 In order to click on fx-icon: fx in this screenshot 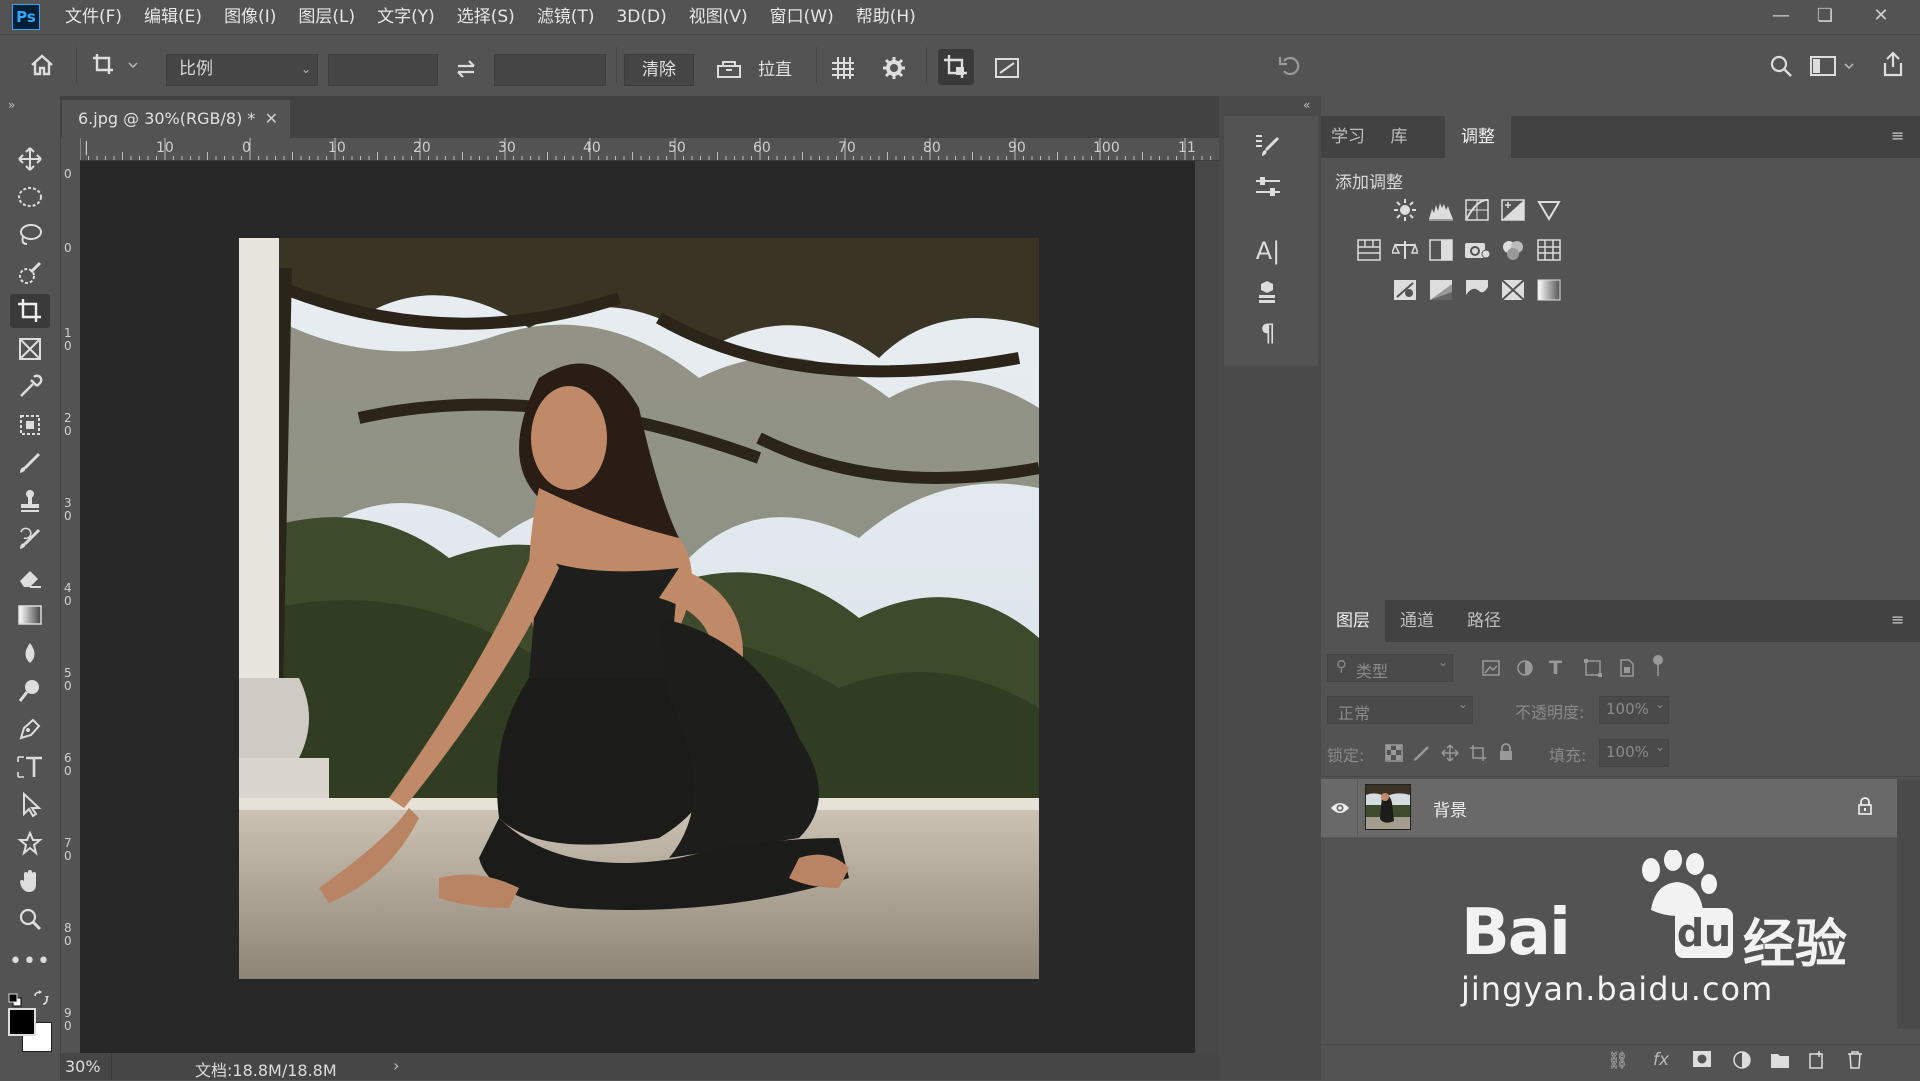, I will do `click(1661, 1060)`.